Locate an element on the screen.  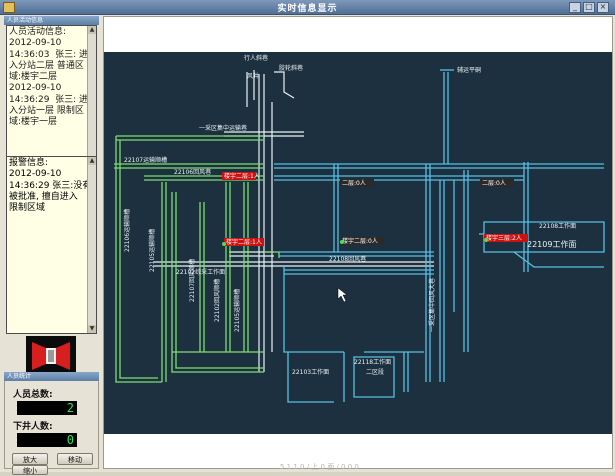
minimize-icon: _ is located at coordinates (575, 7).